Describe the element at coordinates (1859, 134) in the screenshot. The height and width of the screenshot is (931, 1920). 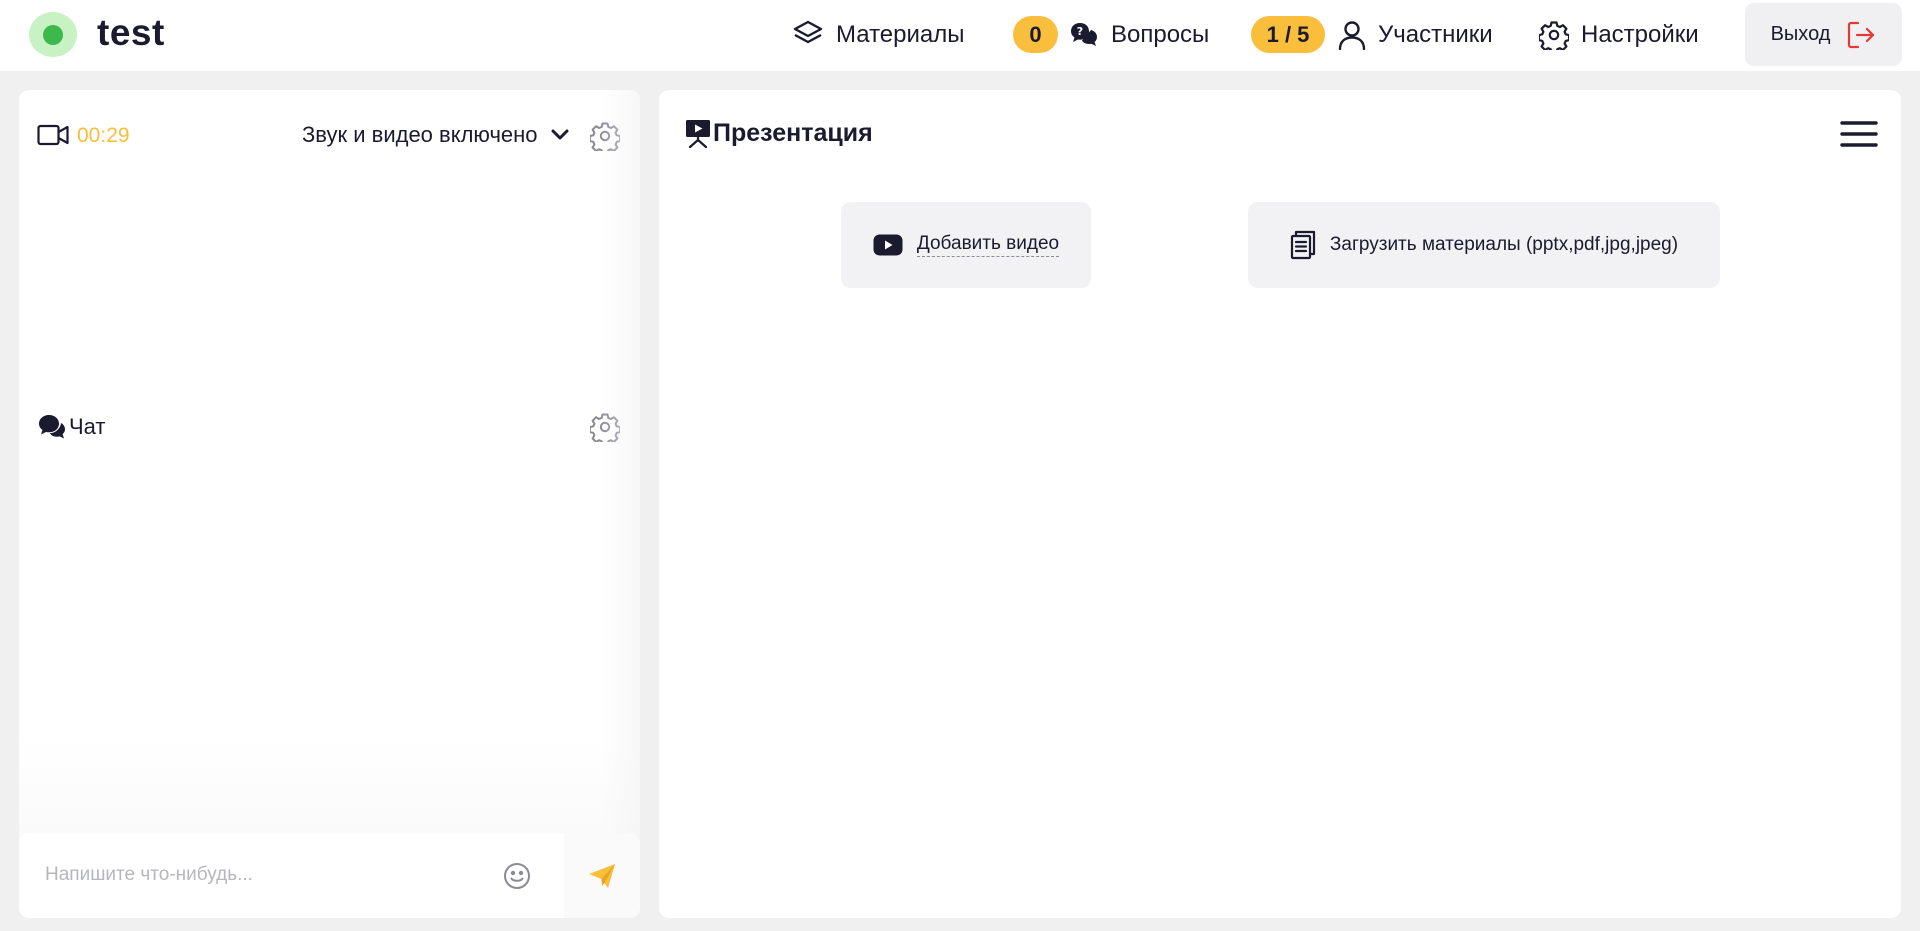
I see `hamburger-menu-icon` at that location.